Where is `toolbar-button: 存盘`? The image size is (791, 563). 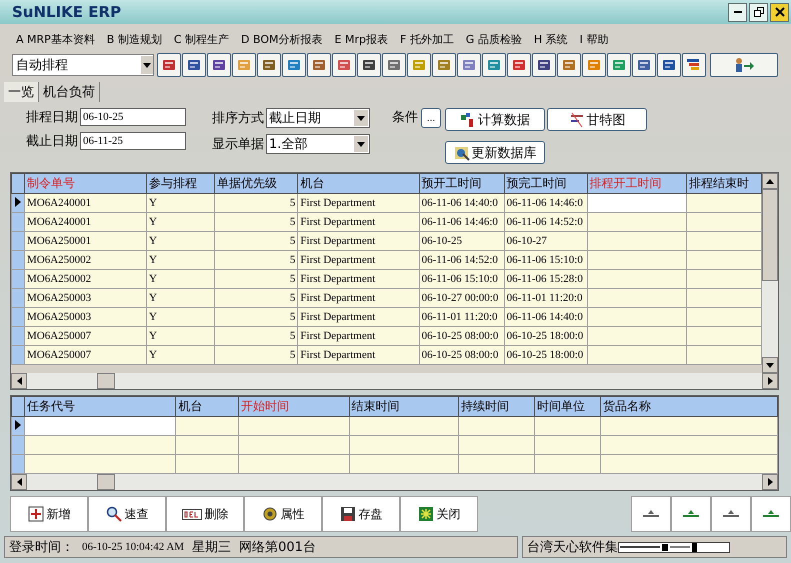 toolbar-button: 存盘 is located at coordinates (361, 514).